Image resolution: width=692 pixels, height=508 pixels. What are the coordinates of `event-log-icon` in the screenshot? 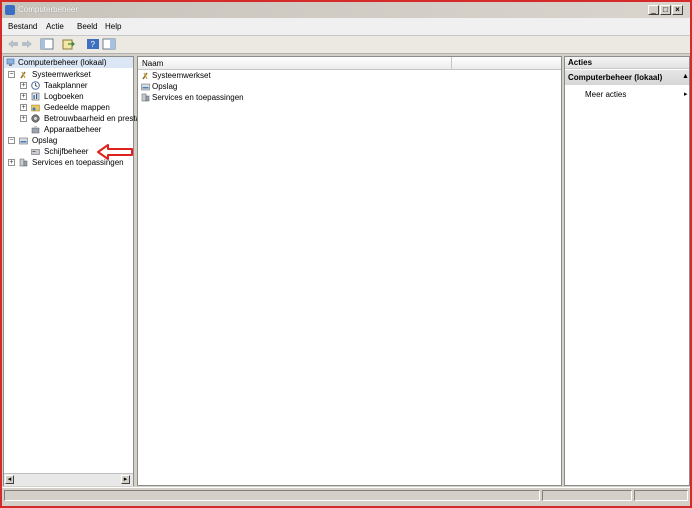 It's located at (35, 96).